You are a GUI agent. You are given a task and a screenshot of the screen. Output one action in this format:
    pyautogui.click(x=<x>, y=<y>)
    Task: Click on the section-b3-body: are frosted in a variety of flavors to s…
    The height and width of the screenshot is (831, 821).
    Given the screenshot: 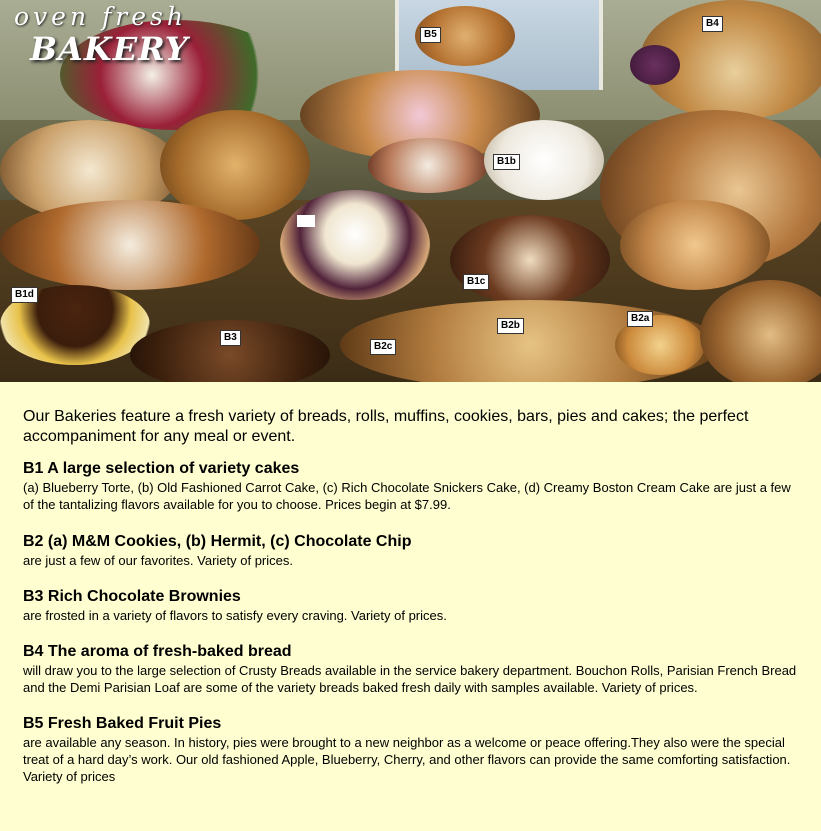 What is the action you would take?
    pyautogui.click(x=235, y=615)
    